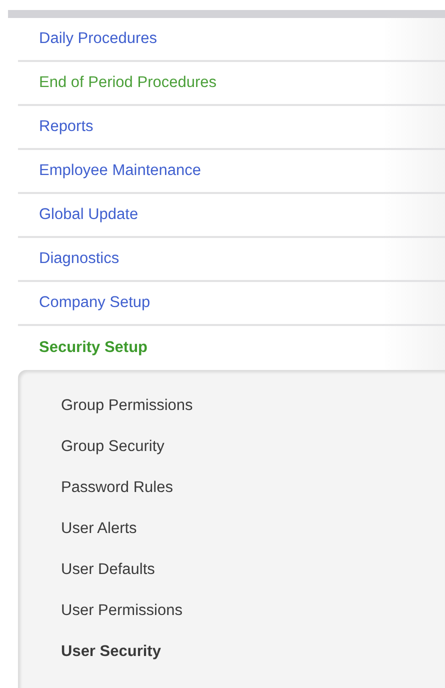 This screenshot has width=445, height=688. I want to click on menu-item: Employee Maintenance, so click(120, 171).